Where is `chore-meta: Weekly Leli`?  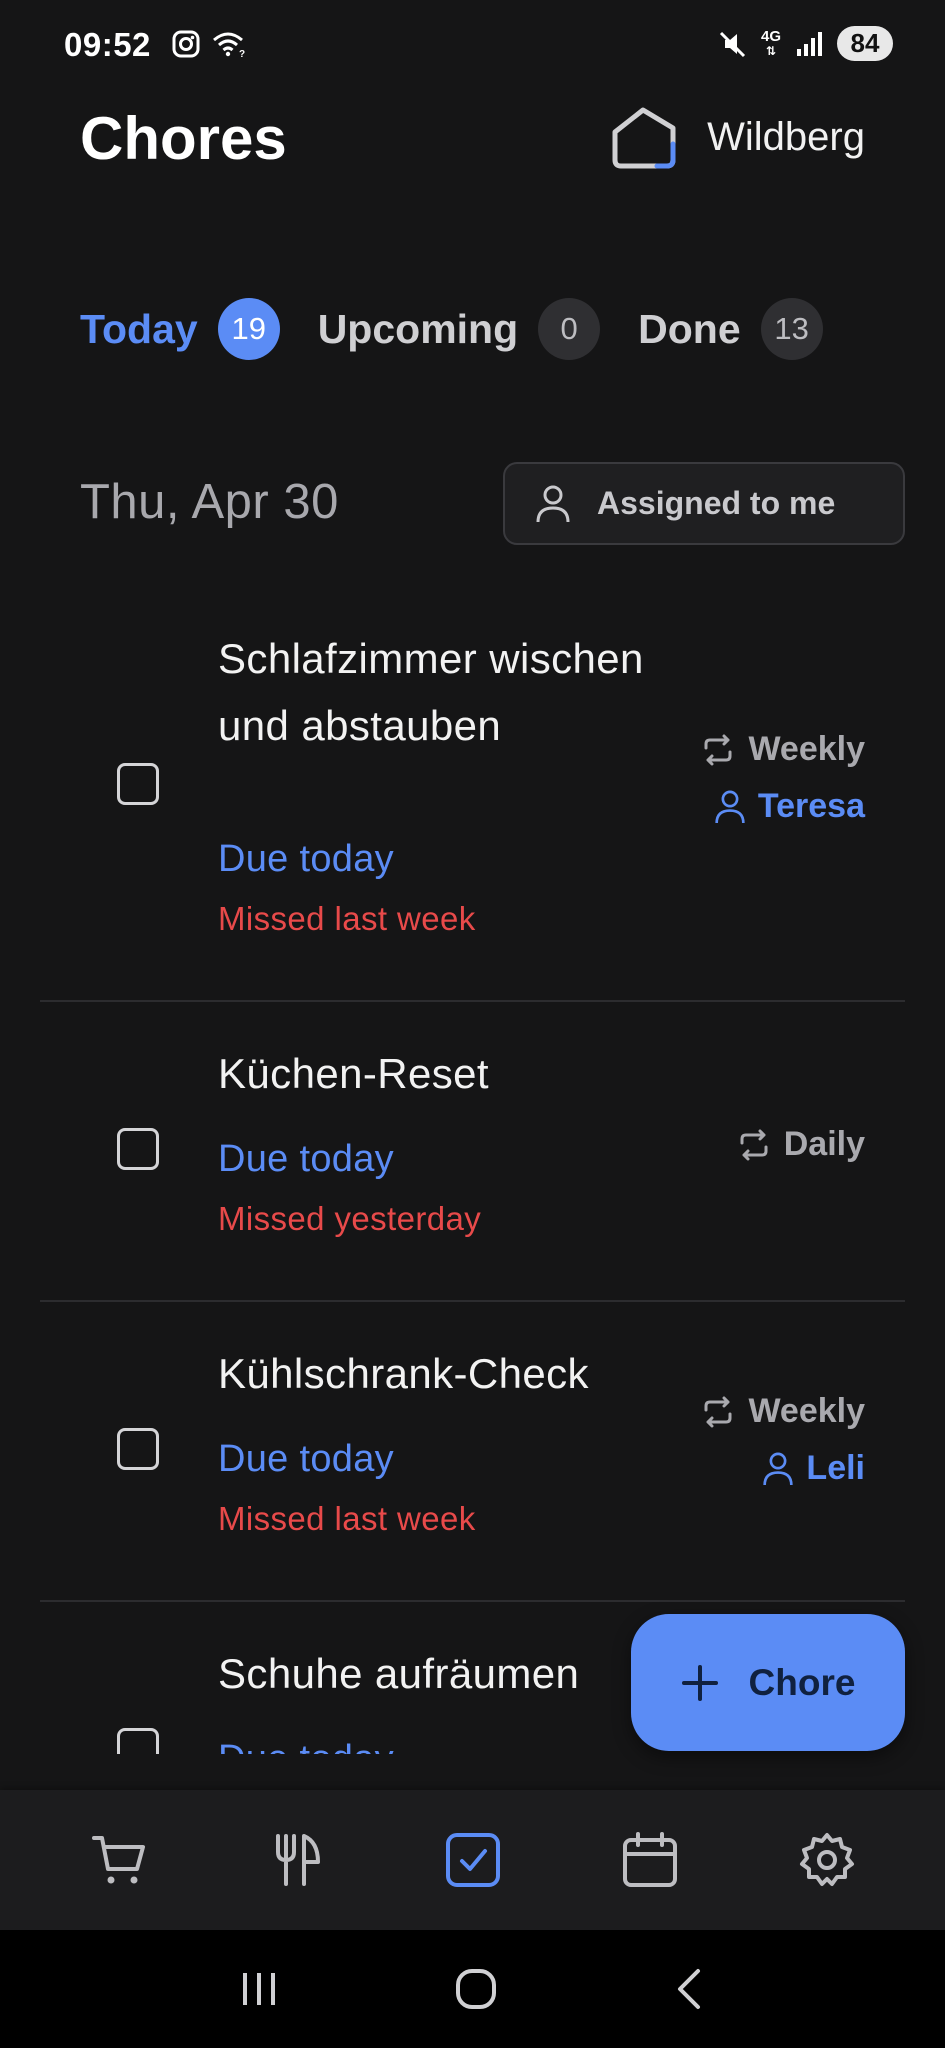 chore-meta: Weekly Leli is located at coordinates (782, 1440).